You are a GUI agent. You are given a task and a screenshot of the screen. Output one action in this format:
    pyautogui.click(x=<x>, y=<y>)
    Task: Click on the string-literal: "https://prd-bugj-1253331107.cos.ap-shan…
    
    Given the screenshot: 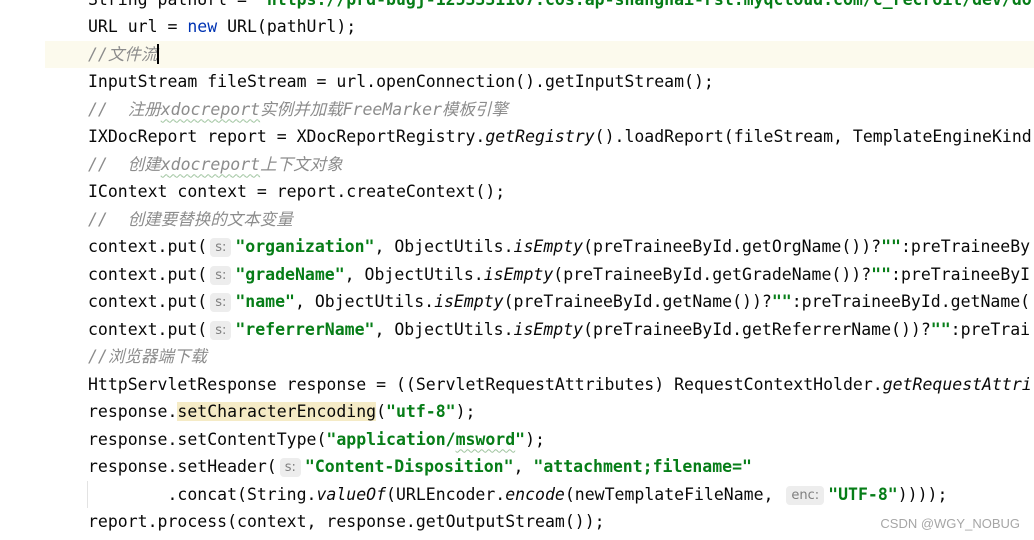 What is the action you would take?
    pyautogui.click(x=644, y=4)
    